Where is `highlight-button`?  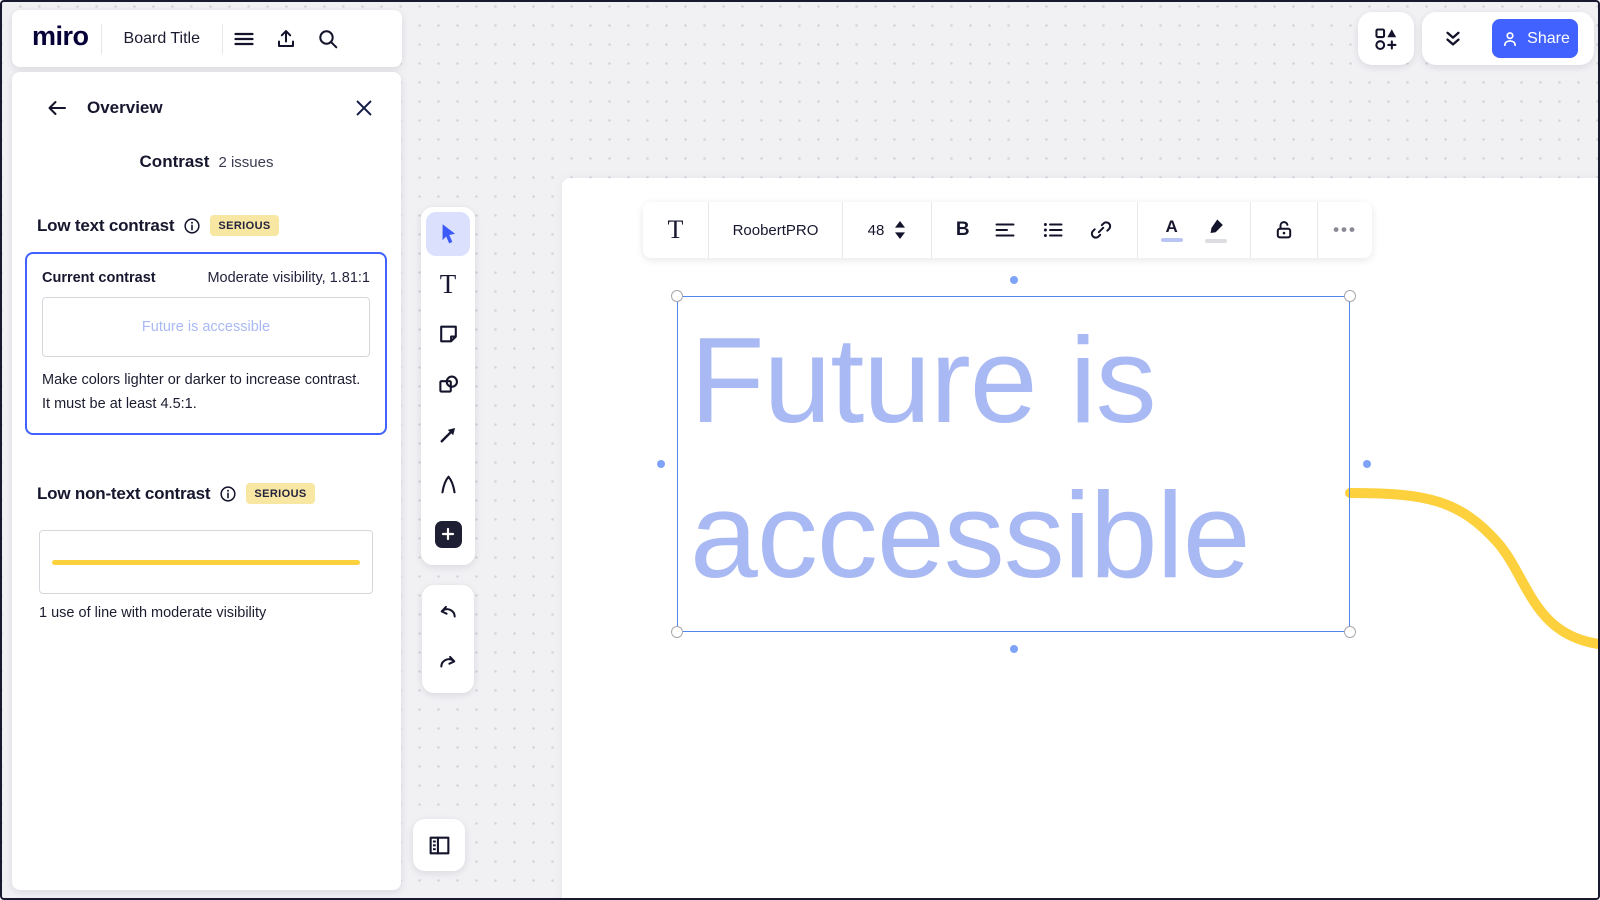
highlight-button is located at coordinates (1216, 230).